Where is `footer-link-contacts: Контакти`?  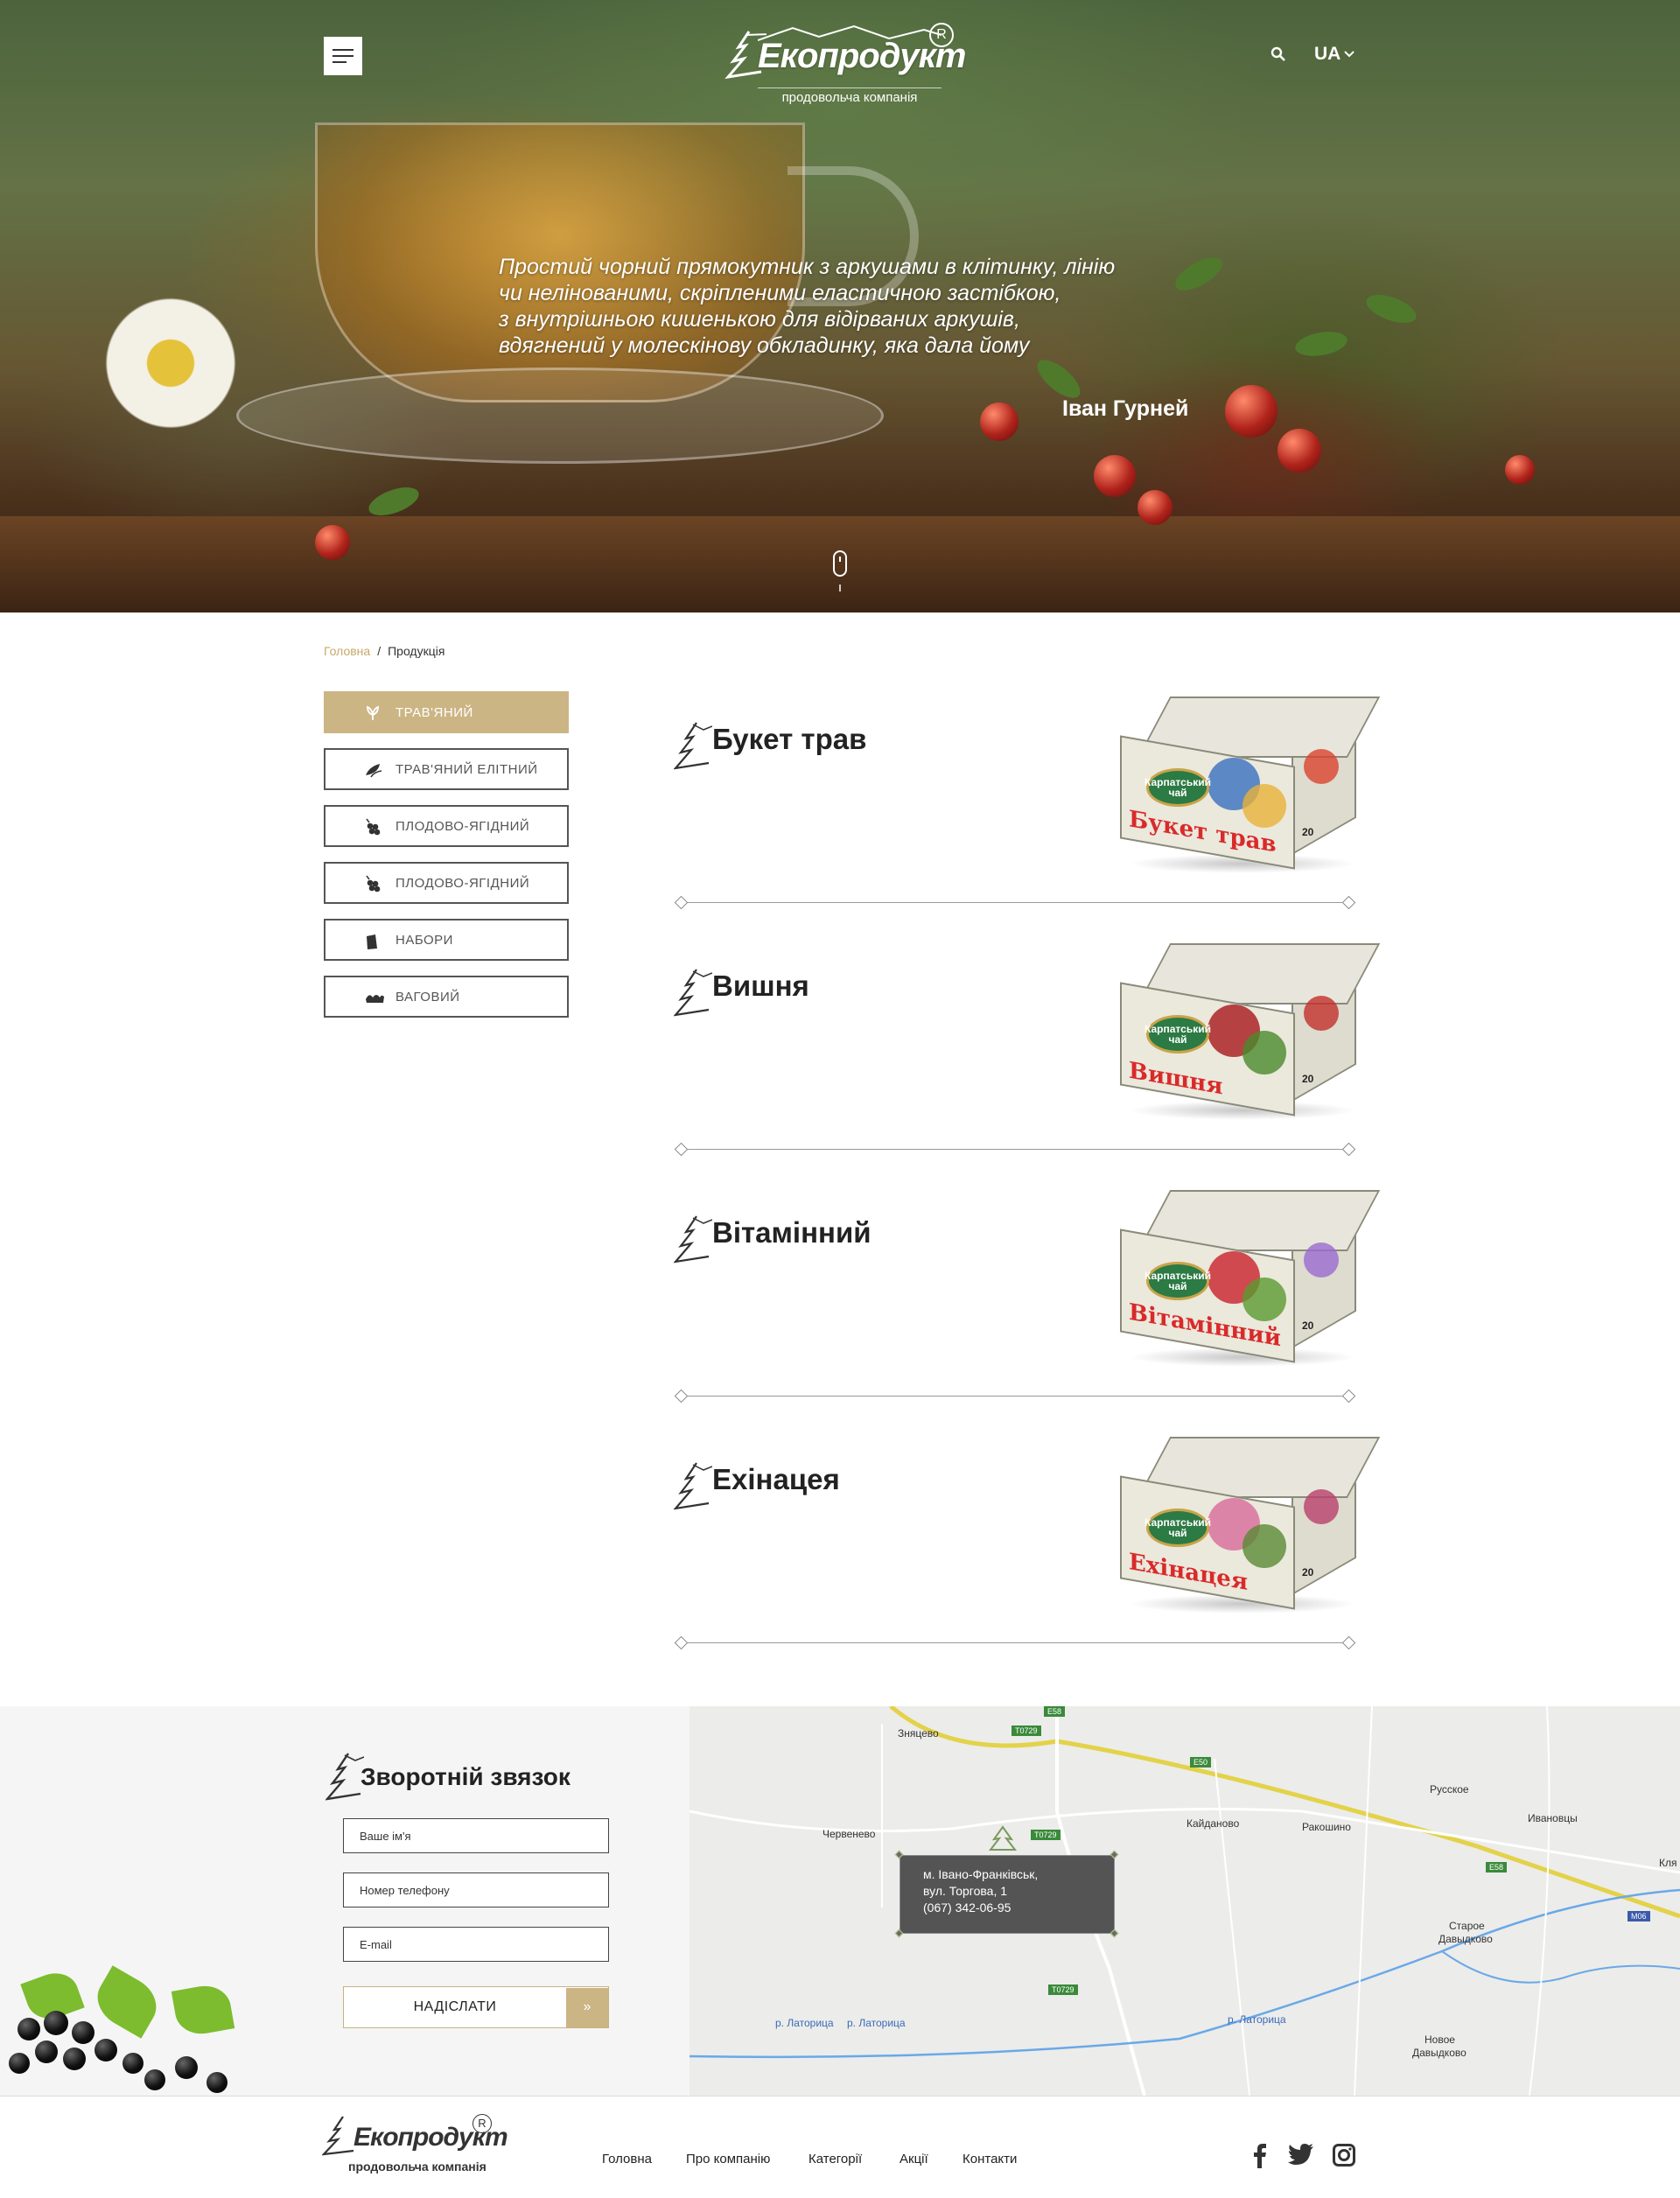 footer-link-contacts: Контакти is located at coordinates (989, 2159).